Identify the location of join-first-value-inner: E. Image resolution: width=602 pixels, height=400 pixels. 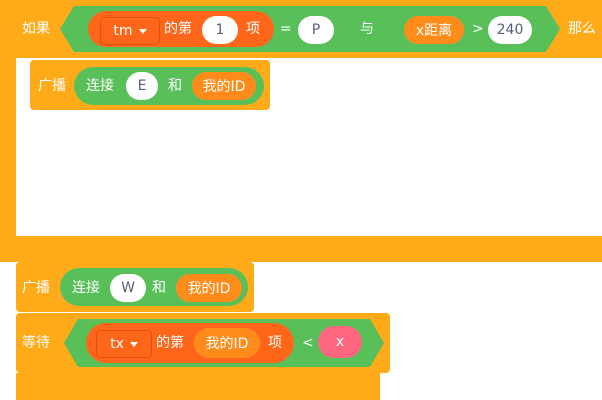
(142, 86).